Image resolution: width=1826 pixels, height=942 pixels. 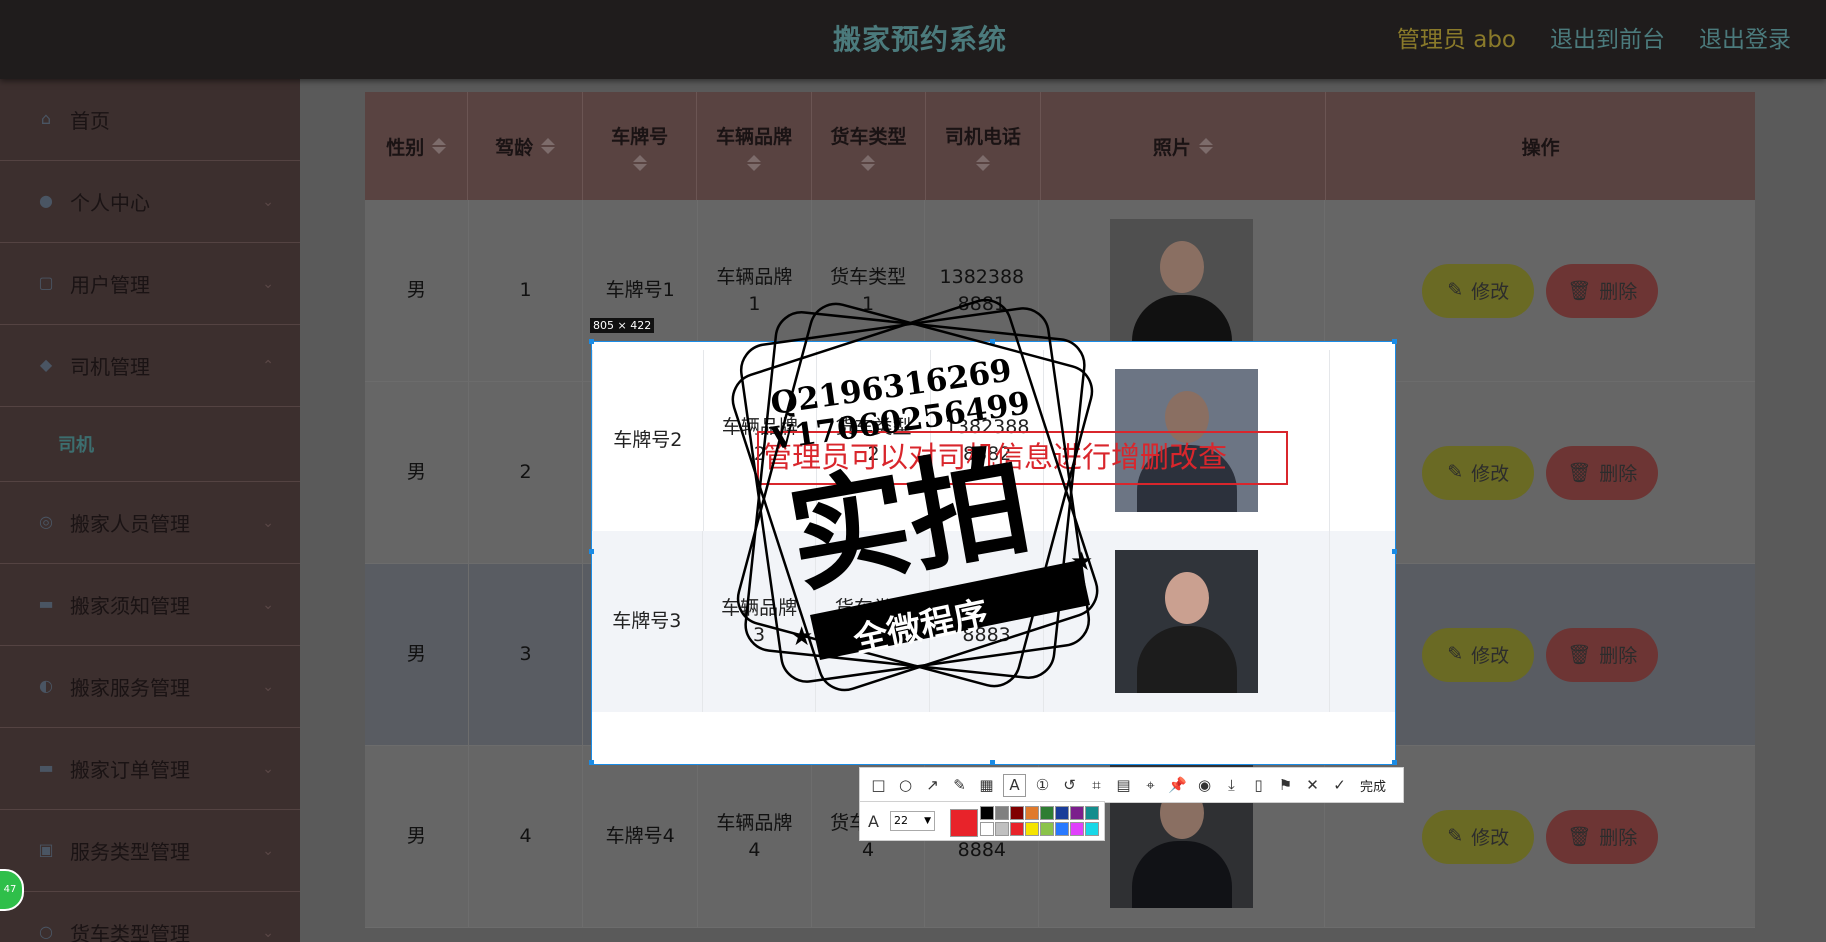 I want to click on phone-icon: ▯, so click(x=1258, y=785).